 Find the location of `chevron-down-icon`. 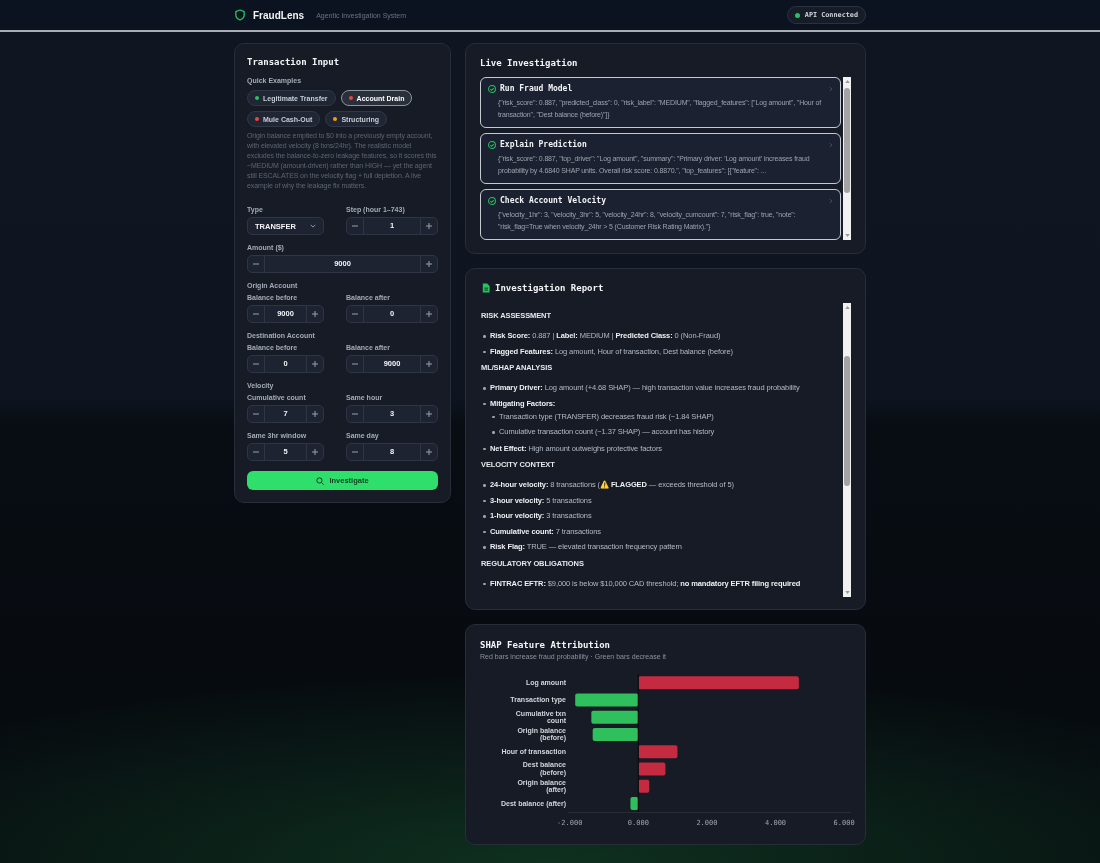

chevron-down-icon is located at coordinates (313, 226).